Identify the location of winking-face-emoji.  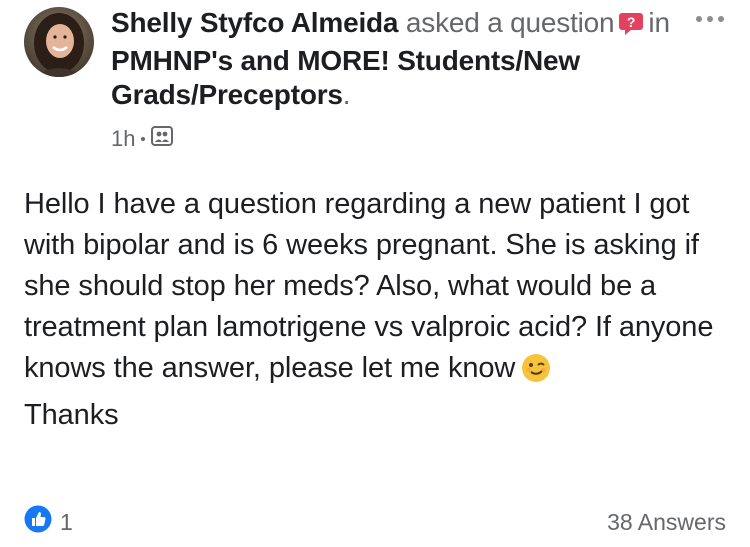
(536, 374).